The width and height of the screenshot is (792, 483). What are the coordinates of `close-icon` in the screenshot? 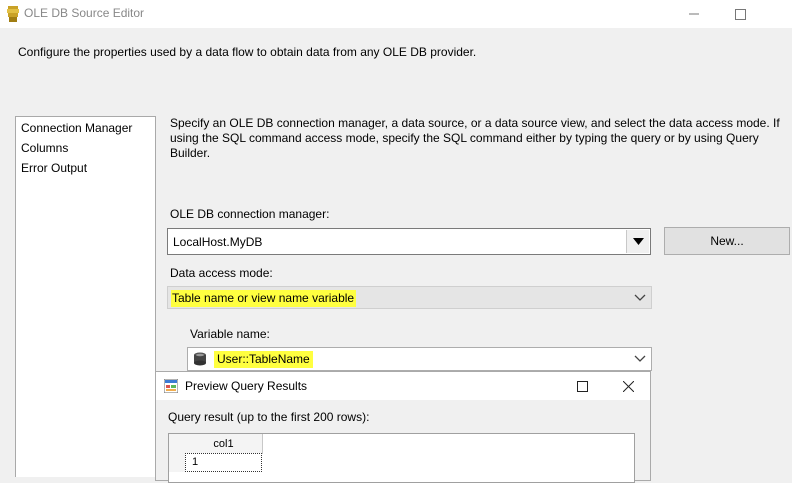 It's located at (628, 386).